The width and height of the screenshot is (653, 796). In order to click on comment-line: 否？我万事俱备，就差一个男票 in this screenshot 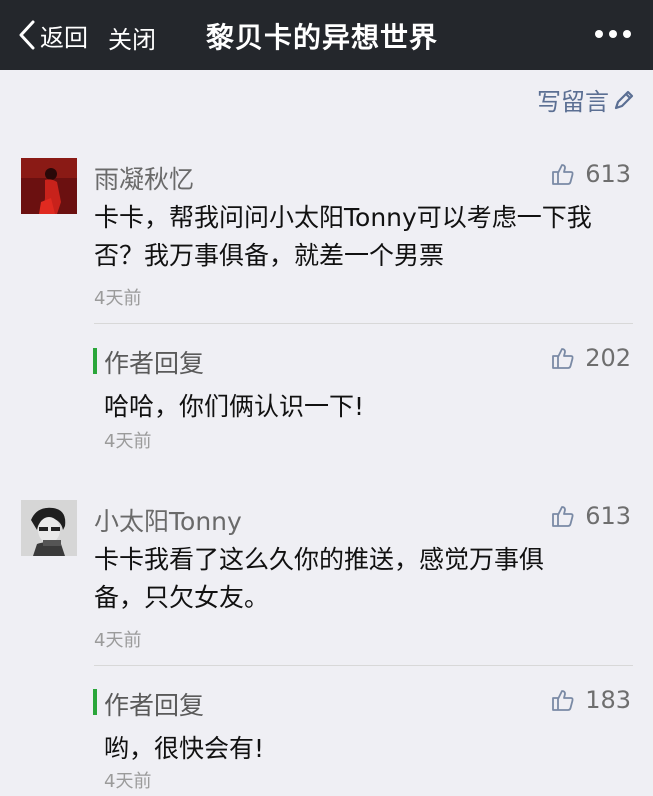, I will do `click(269, 255)`.